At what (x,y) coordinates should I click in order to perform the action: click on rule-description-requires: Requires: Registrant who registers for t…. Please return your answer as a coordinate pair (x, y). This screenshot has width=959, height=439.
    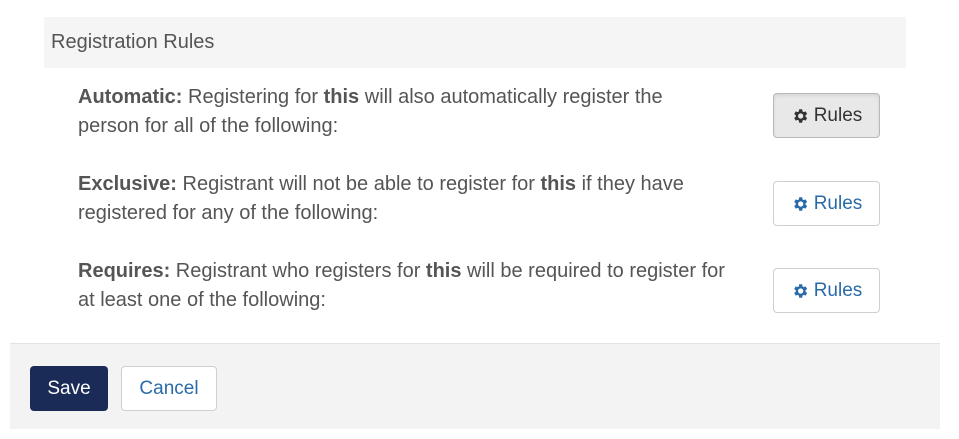
    Looking at the image, I should click on (403, 286).